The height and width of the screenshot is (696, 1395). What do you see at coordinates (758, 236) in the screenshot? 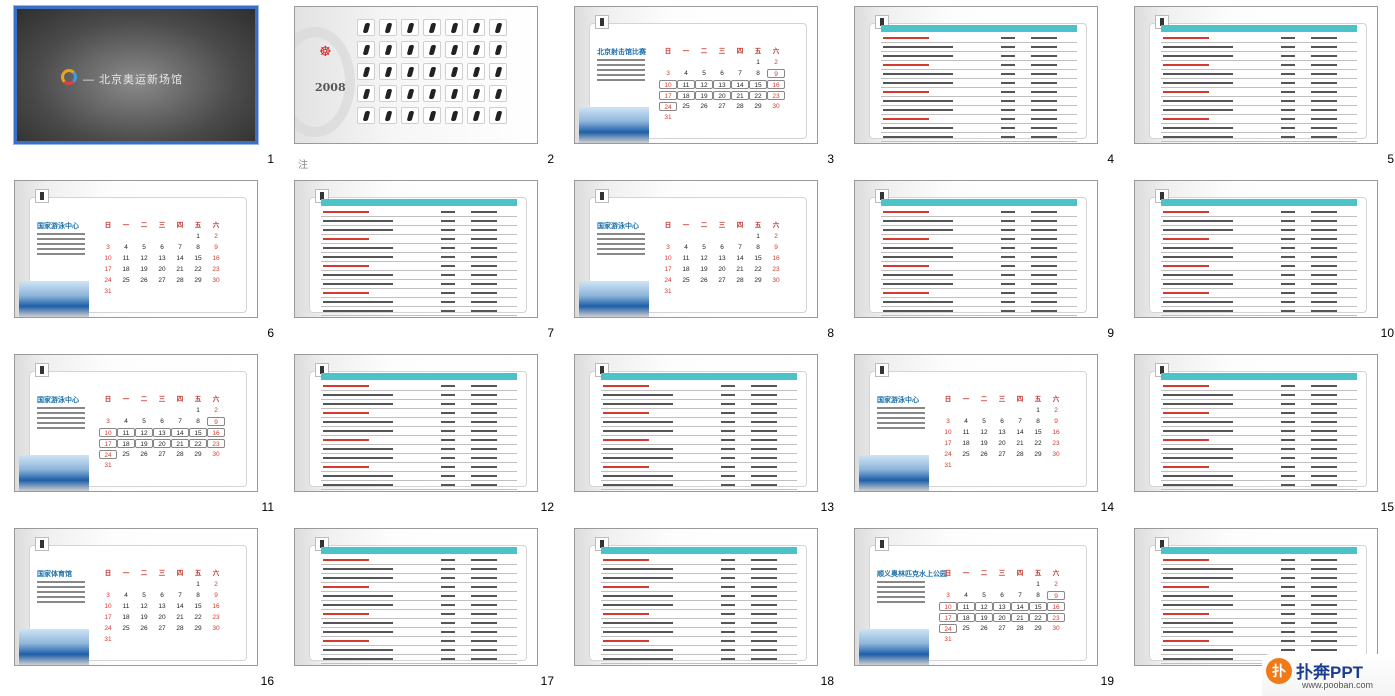
I see `calendar-day: 1` at bounding box center [758, 236].